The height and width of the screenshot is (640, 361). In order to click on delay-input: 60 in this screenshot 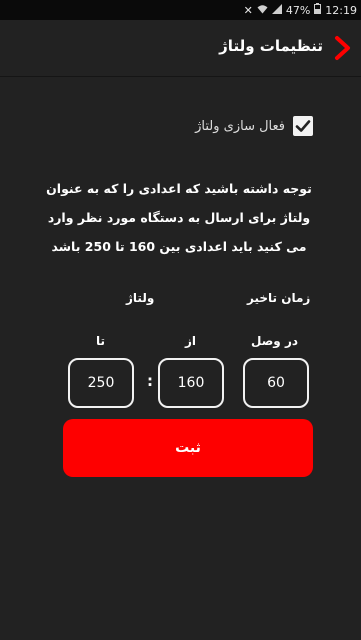, I will do `click(276, 383)`.